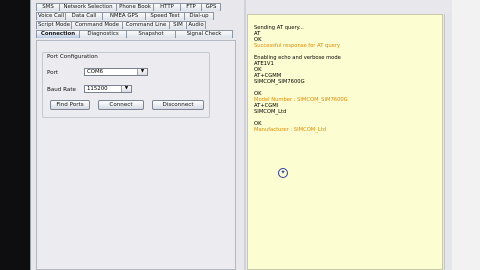 This screenshot has width=480, height=270. What do you see at coordinates (290, 130) in the screenshot?
I see `log-line: Manufacturer : SIMCOM_Ltd` at bounding box center [290, 130].